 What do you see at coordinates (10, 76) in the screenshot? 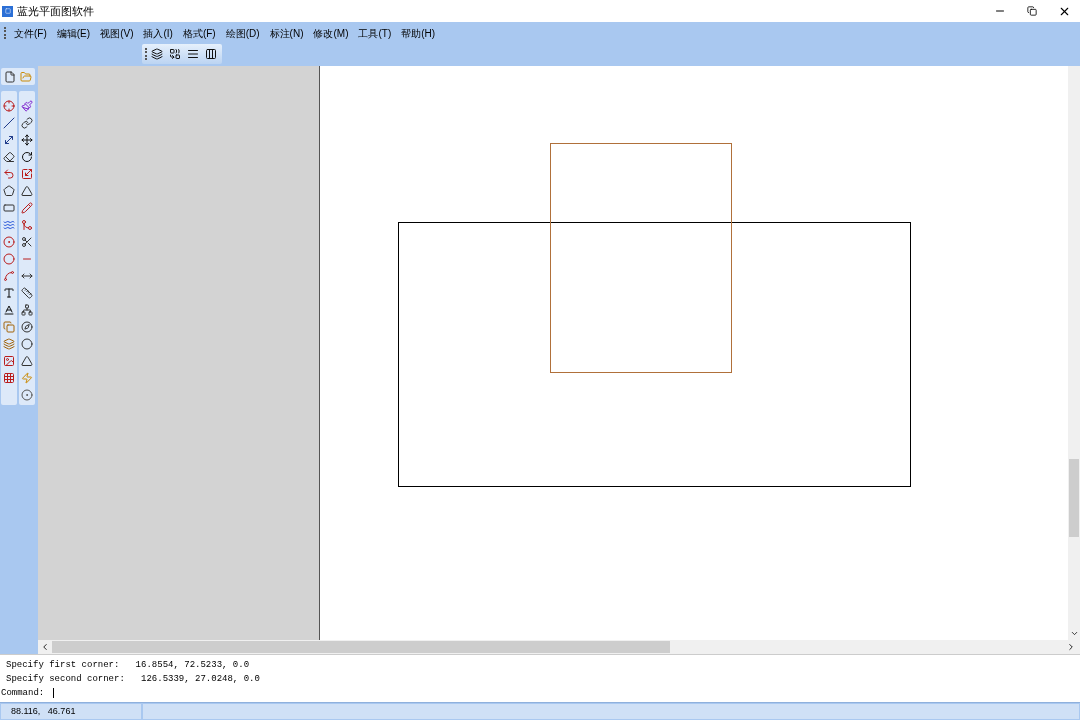
I see `new-file-icon` at bounding box center [10, 76].